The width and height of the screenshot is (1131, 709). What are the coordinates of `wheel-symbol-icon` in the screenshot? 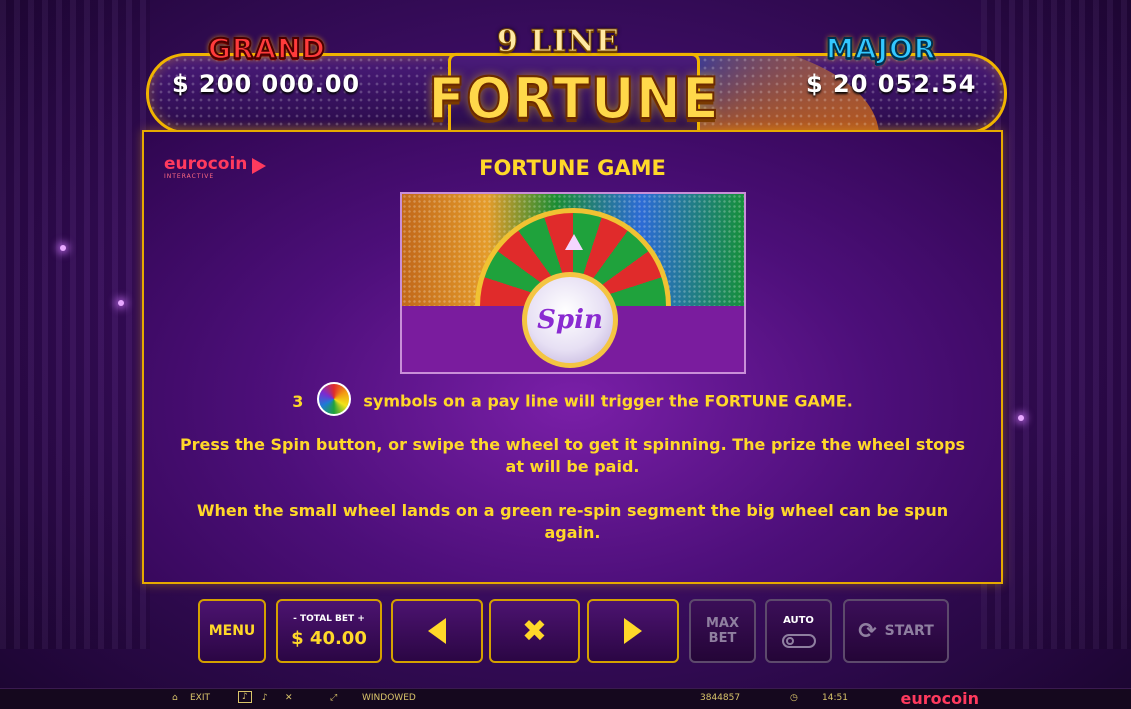 It's located at (334, 399).